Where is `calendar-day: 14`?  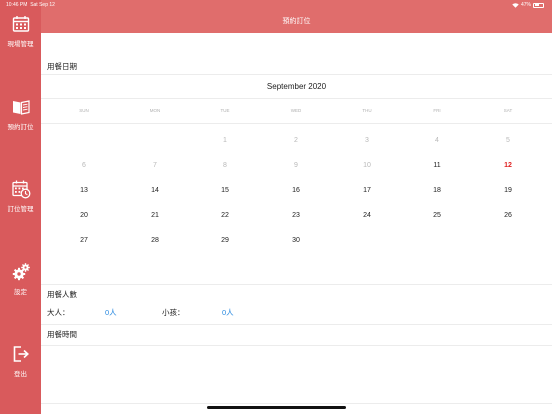
calendar-day: 14 is located at coordinates (155, 190).